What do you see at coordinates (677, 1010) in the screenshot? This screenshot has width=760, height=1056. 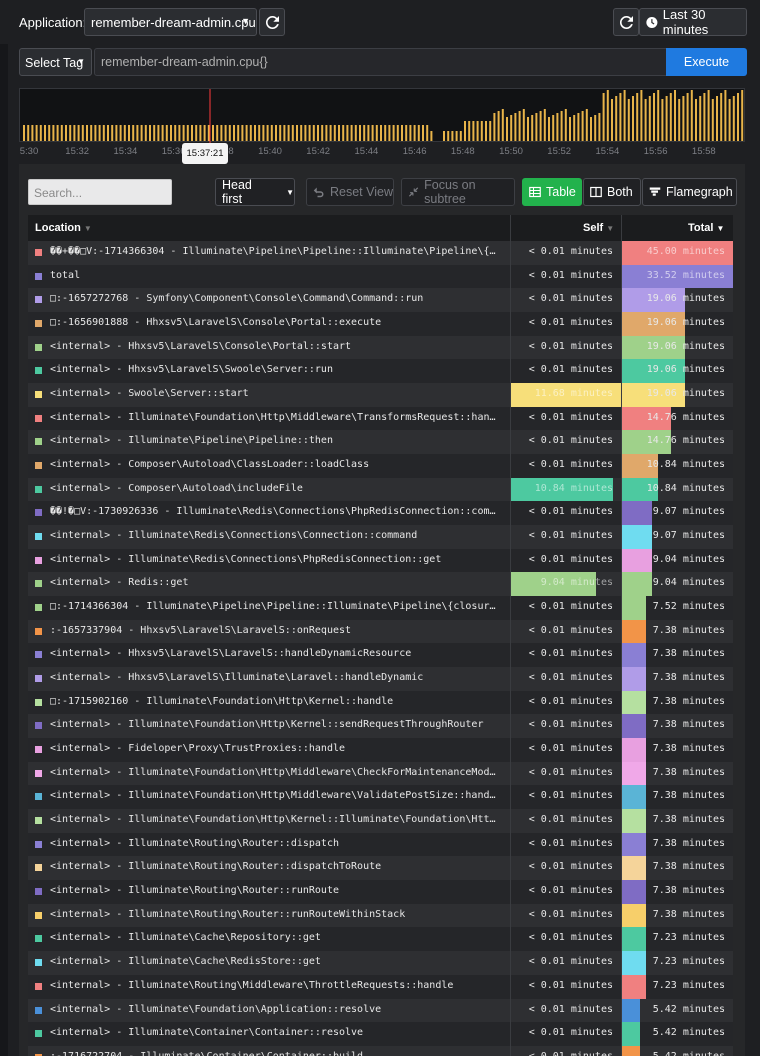 I see `total-cell: 5.42 minutes` at bounding box center [677, 1010].